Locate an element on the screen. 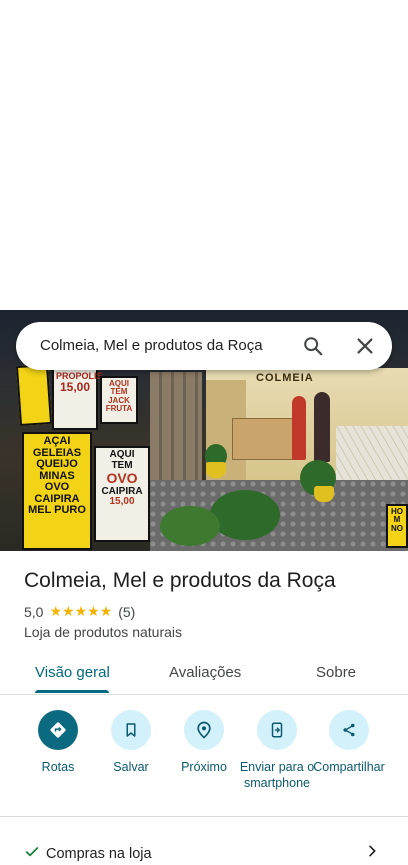 This screenshot has width=408, height=865. send-to-phone-button: Enviar para o smartphone is located at coordinates (277, 750).